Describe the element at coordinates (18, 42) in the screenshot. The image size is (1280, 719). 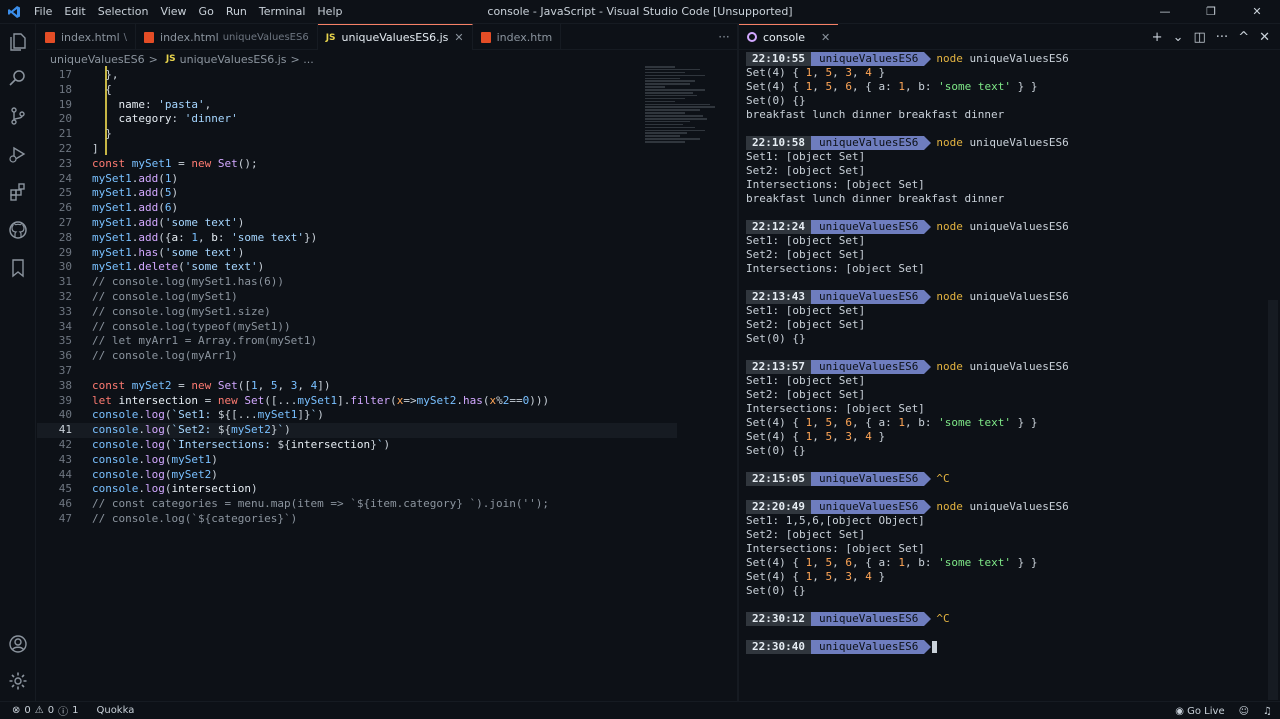
I see `explorer-icon` at that location.